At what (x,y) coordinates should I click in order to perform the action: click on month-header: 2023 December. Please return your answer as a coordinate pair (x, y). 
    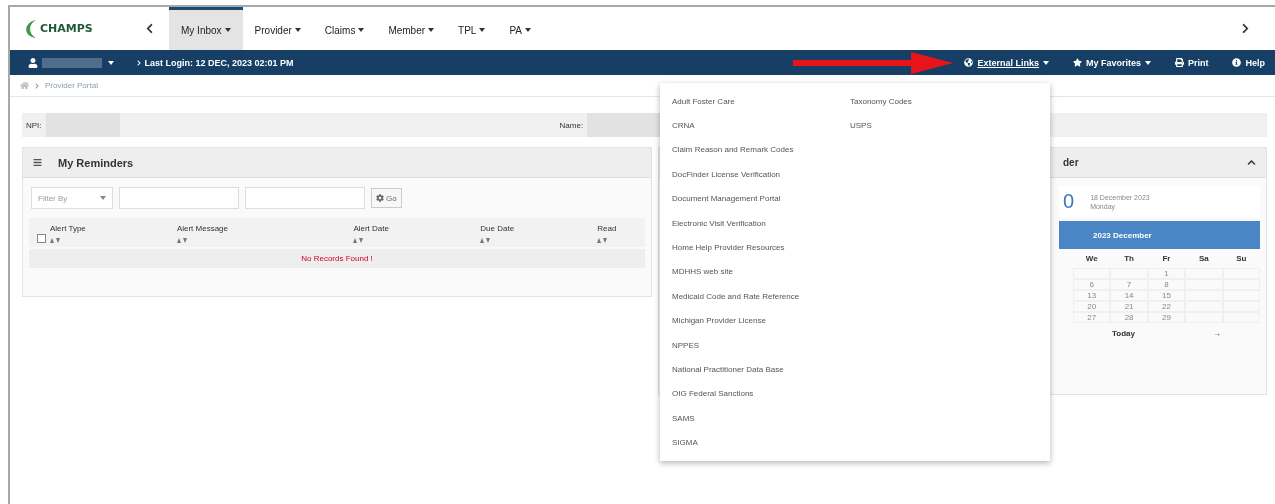
    Looking at the image, I should click on (1159, 235).